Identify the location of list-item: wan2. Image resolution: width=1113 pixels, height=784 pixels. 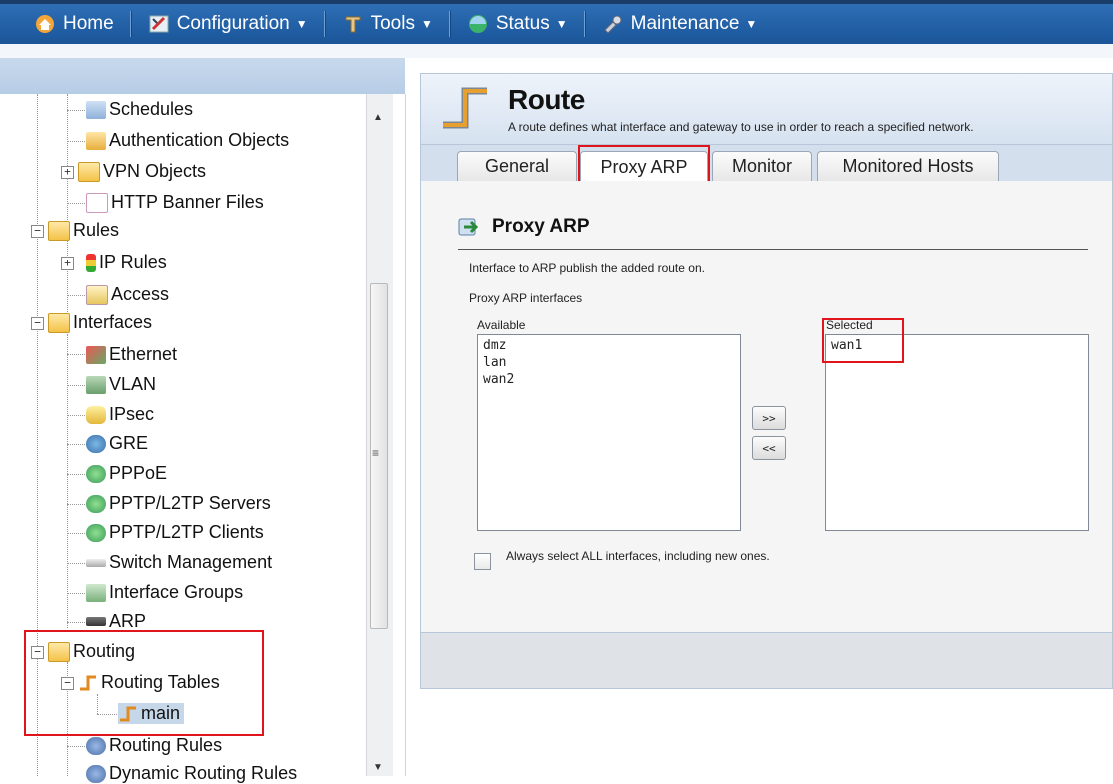
(609, 379).